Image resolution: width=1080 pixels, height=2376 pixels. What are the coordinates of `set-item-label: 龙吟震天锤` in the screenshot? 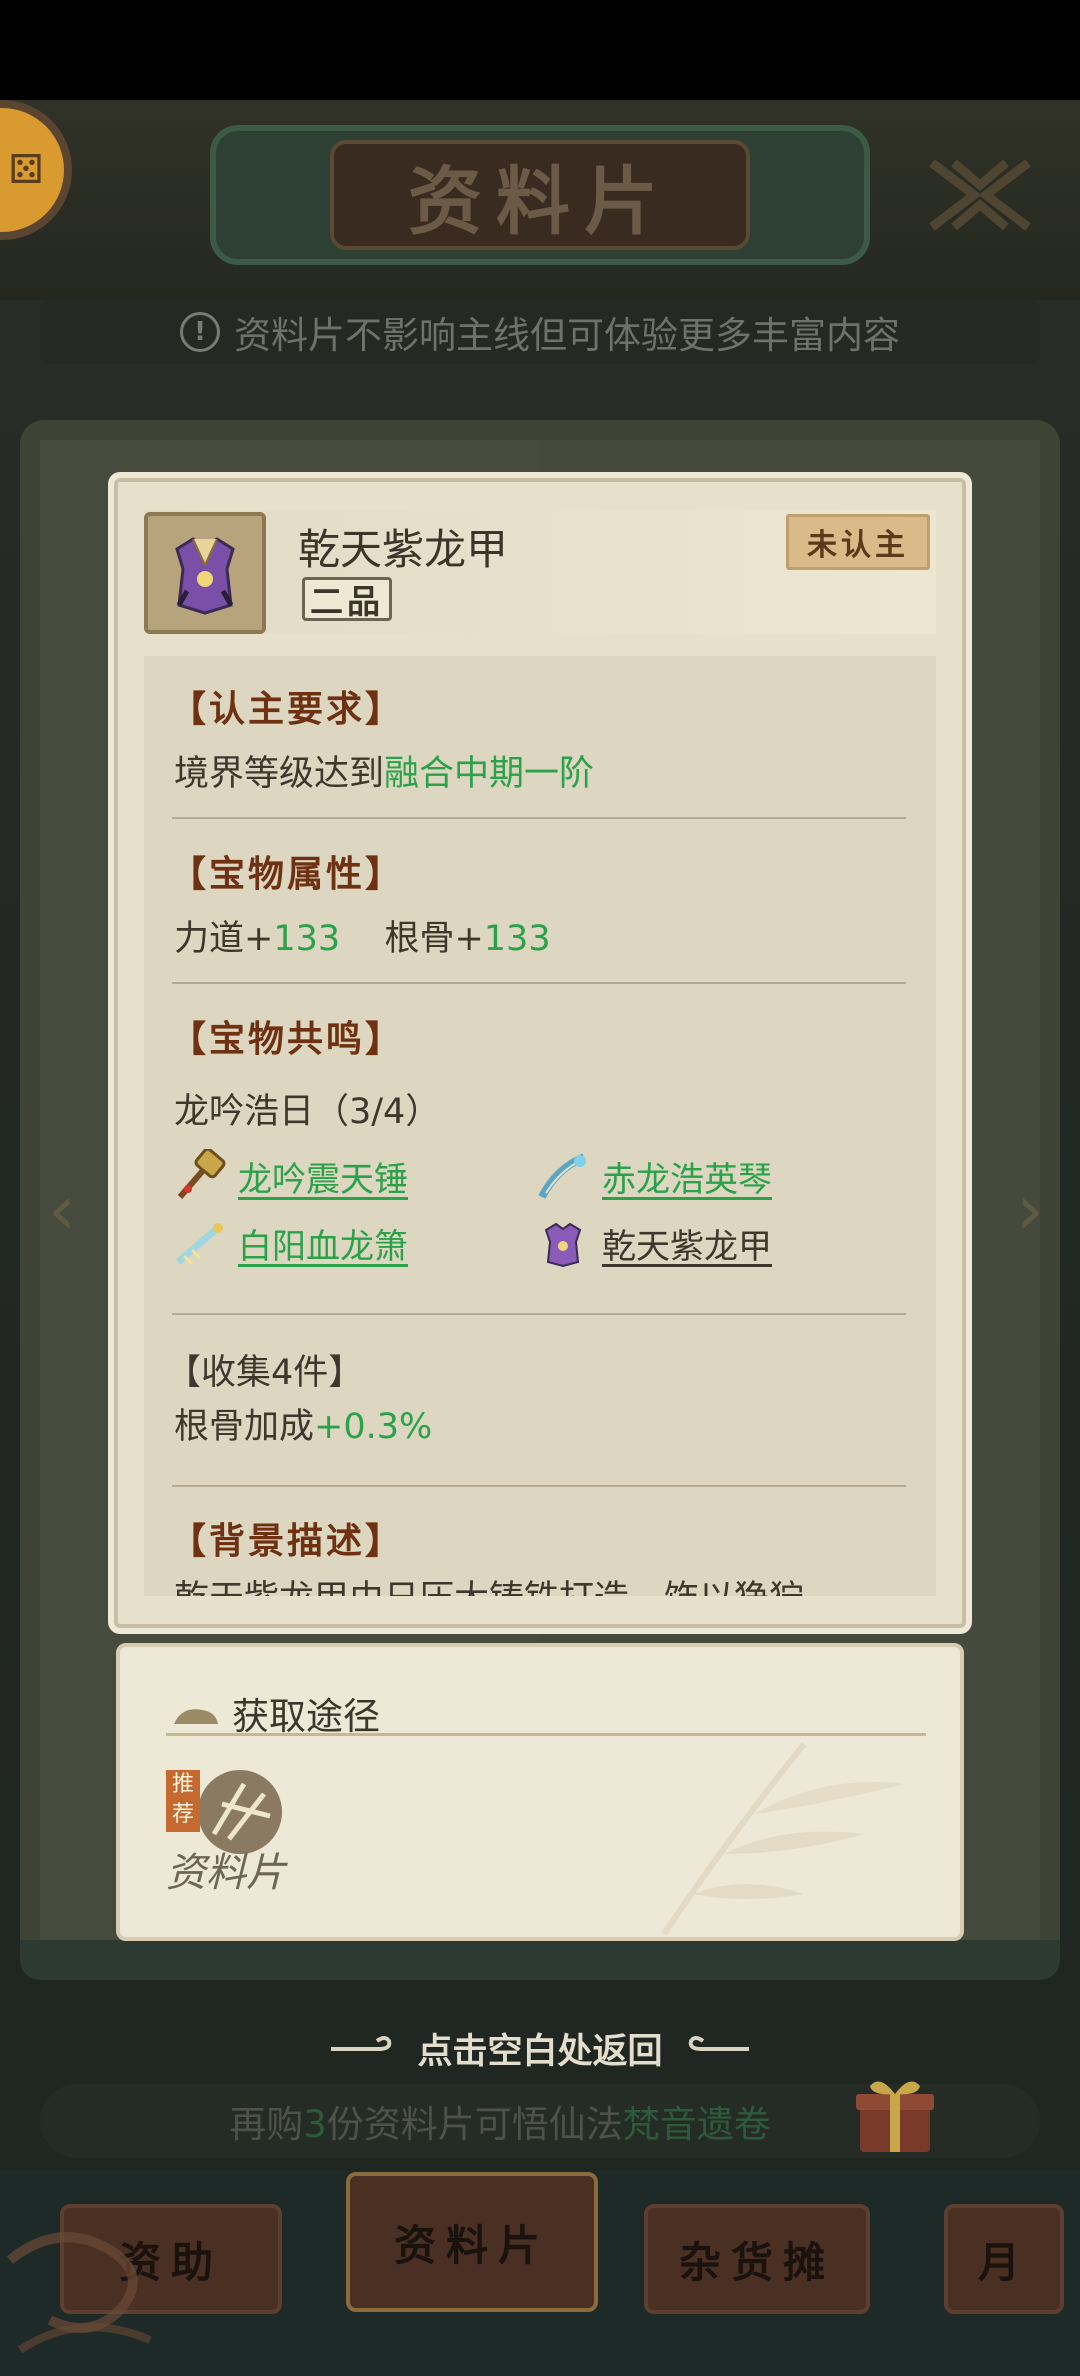 It's located at (323, 1179).